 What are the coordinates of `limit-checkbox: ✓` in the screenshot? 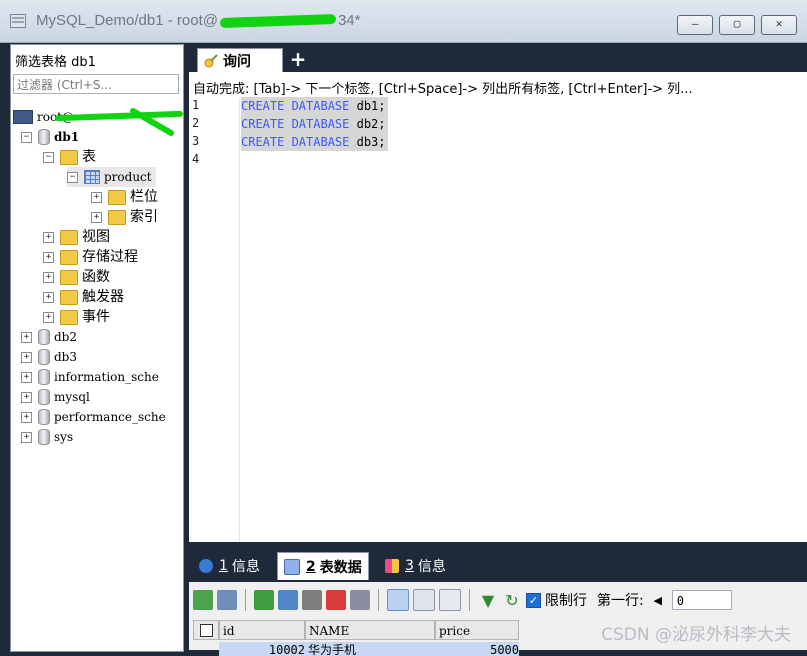 It's located at (533, 600).